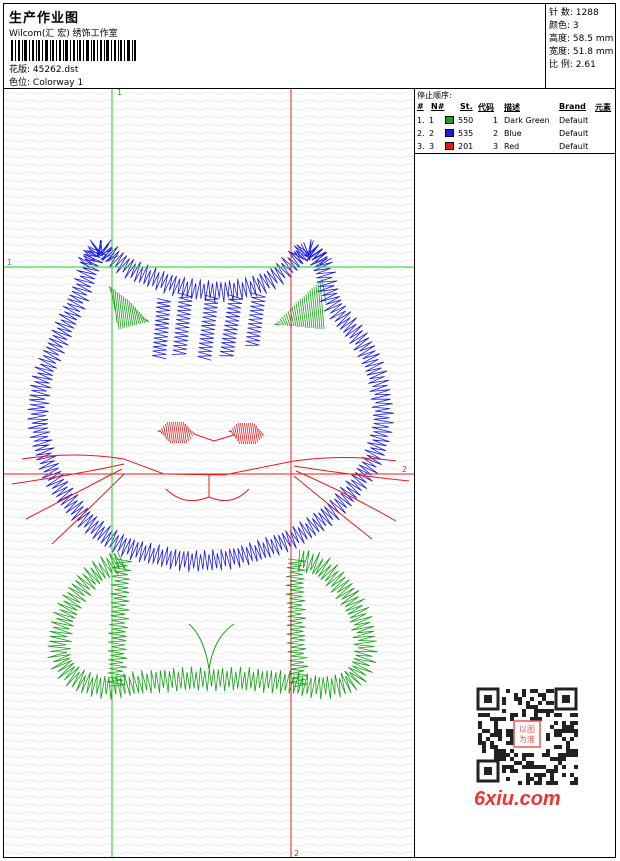  What do you see at coordinates (517, 799) in the screenshot?
I see `watermark-text: 6xiu.com` at bounding box center [517, 799].